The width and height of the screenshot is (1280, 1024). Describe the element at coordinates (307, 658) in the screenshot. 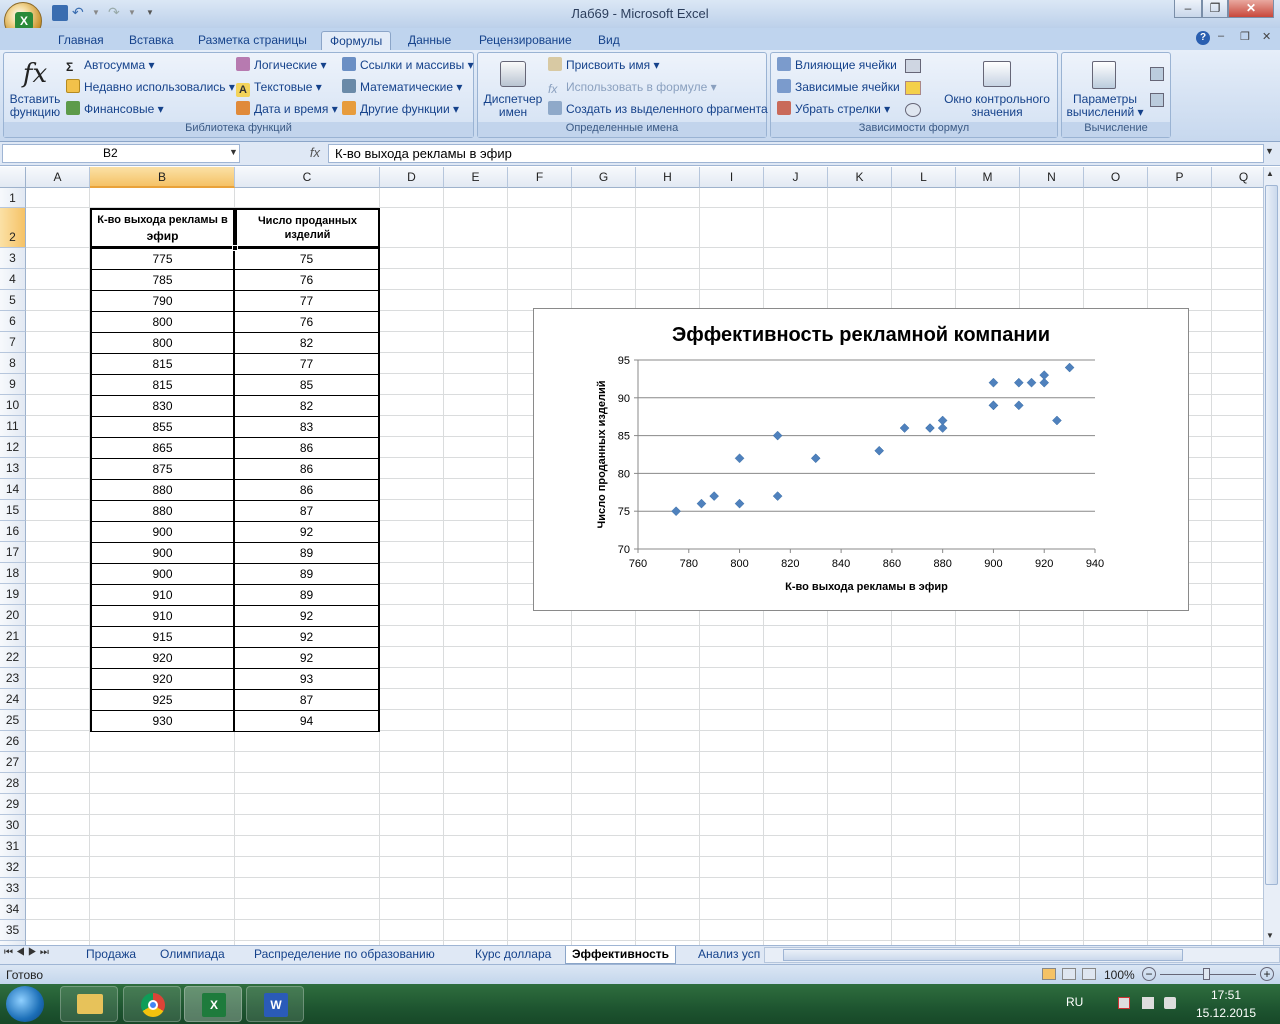

I see `table-cell-c: 92` at that location.